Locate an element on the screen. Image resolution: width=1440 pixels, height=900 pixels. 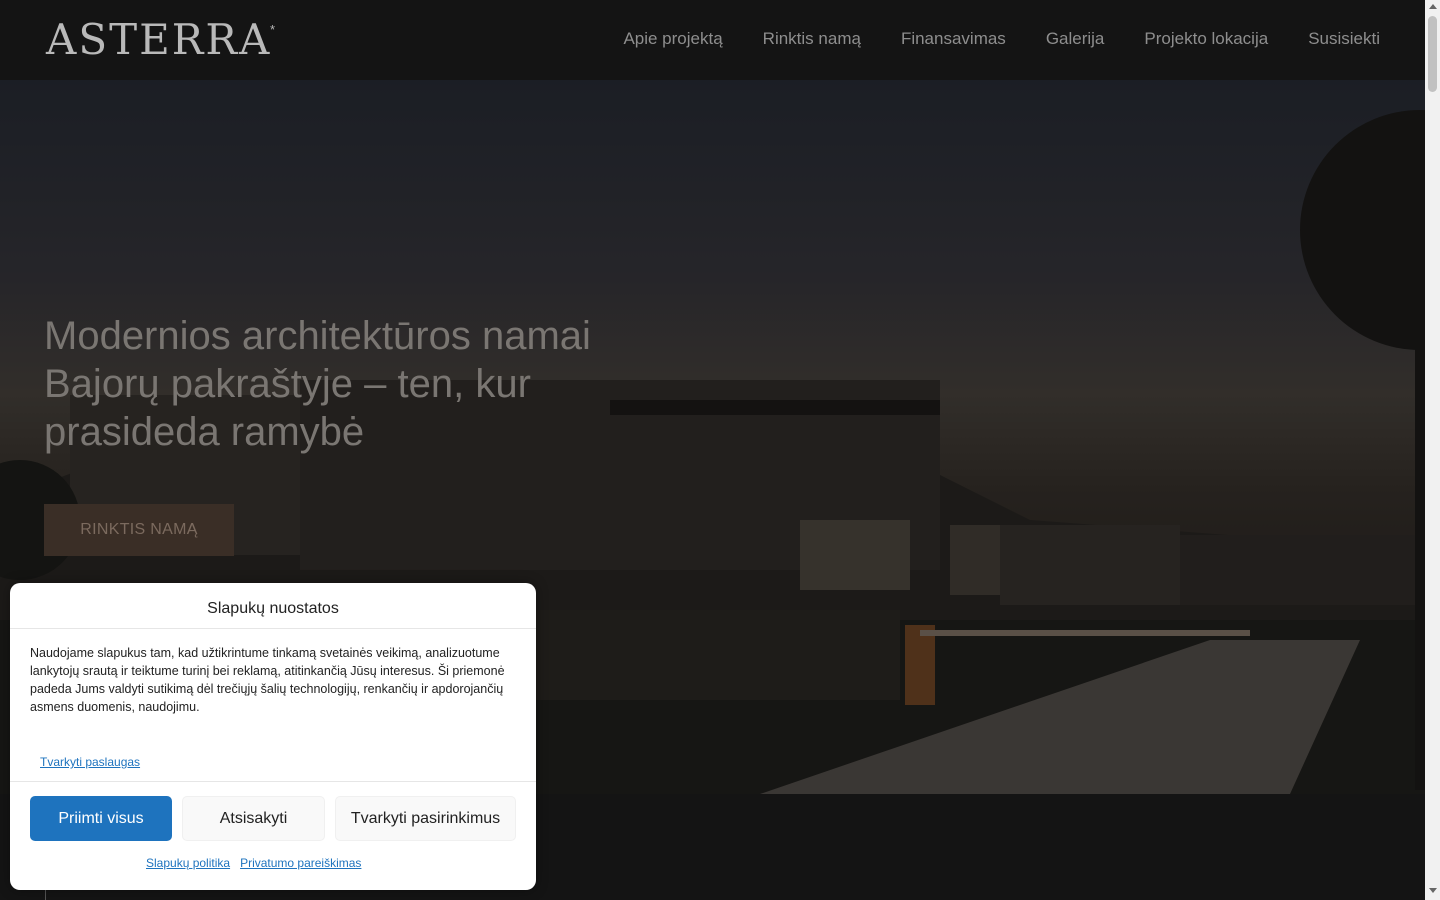
nav-item-rinktis-nama: Rinktis namą is located at coordinates (812, 39).